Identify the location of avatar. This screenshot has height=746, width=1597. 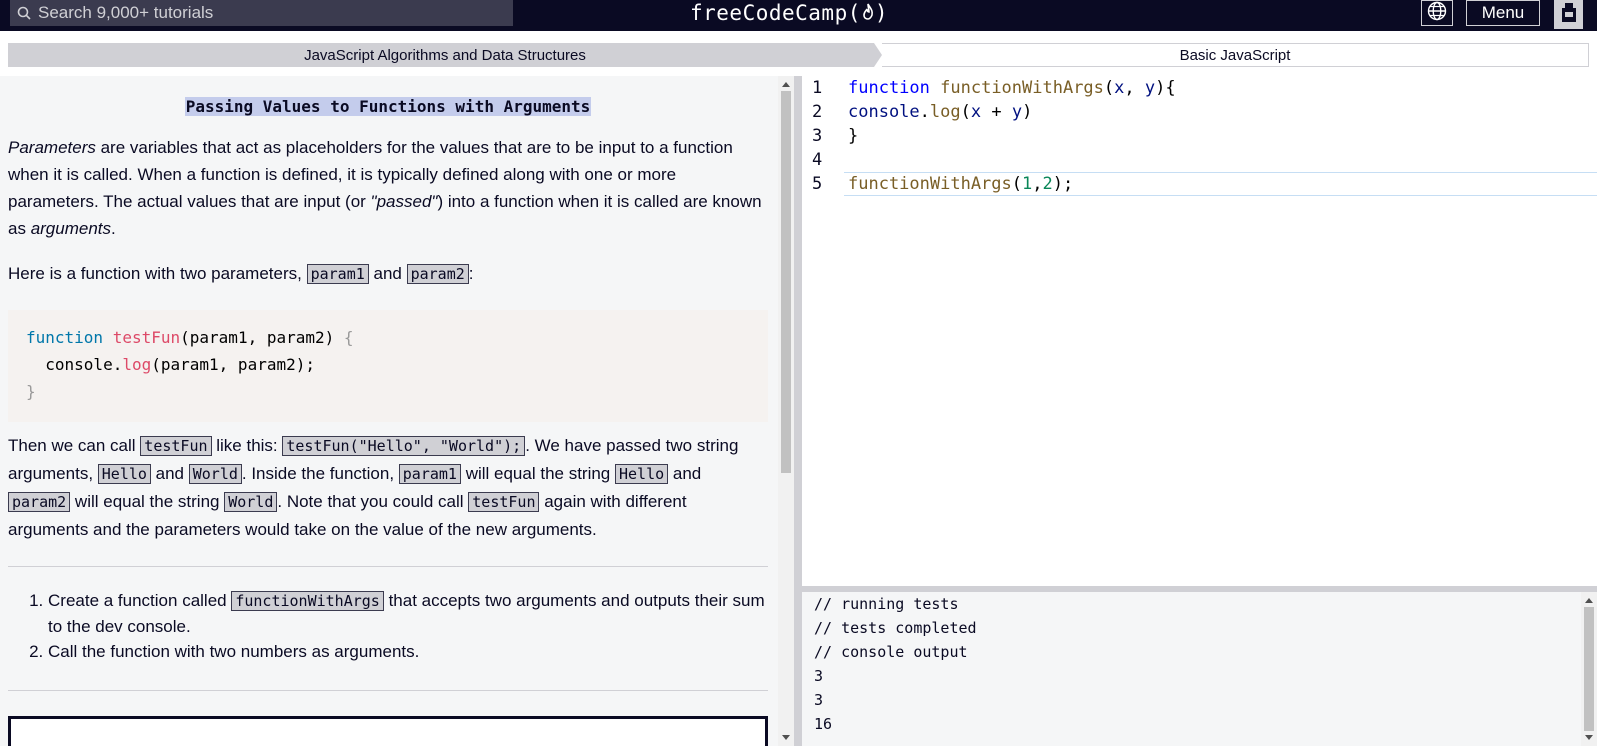
(1568, 14).